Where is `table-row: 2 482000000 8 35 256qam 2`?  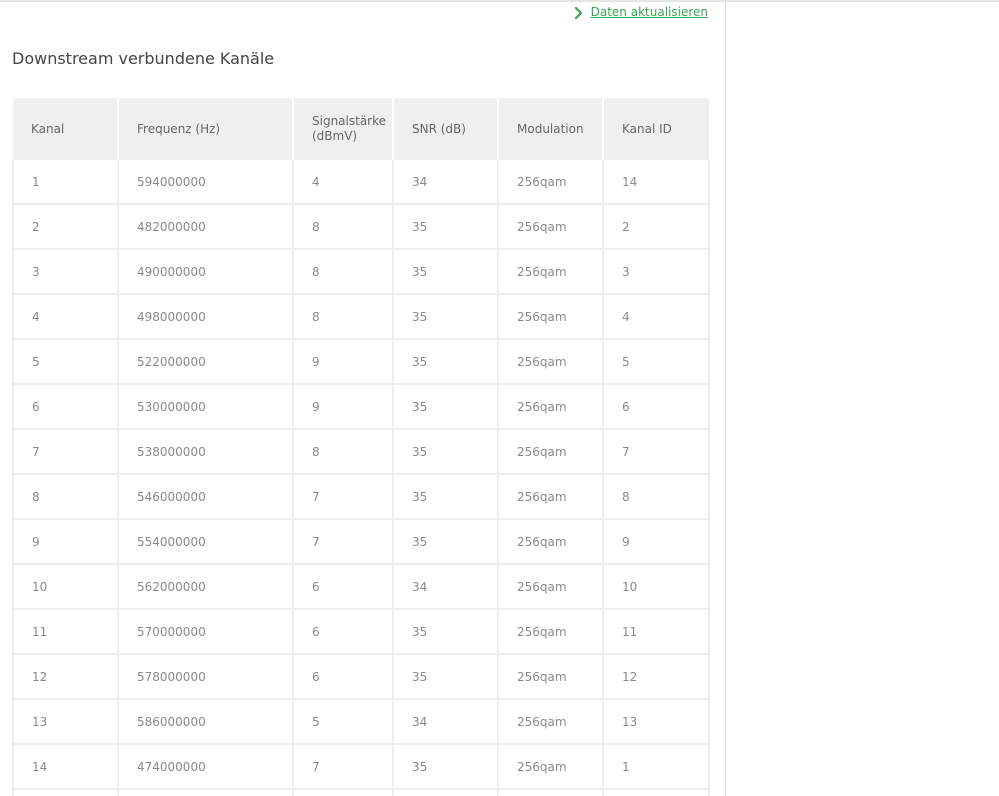 table-row: 2 482000000 8 35 256qam 2 is located at coordinates (361, 227).